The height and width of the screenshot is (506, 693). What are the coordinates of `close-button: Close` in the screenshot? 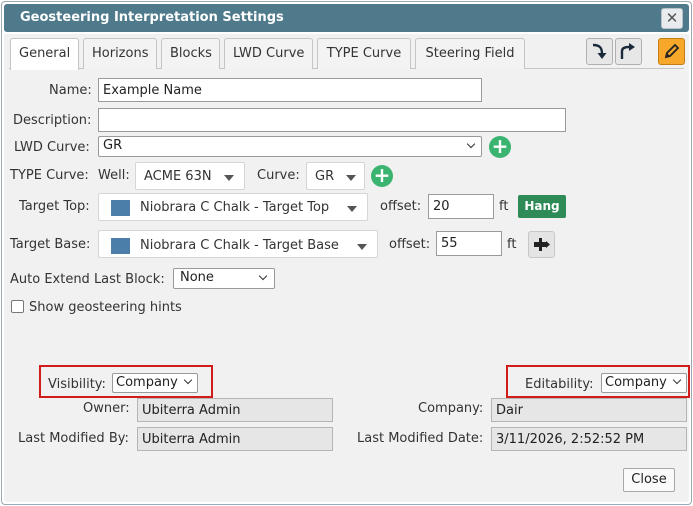 It's located at (649, 480).